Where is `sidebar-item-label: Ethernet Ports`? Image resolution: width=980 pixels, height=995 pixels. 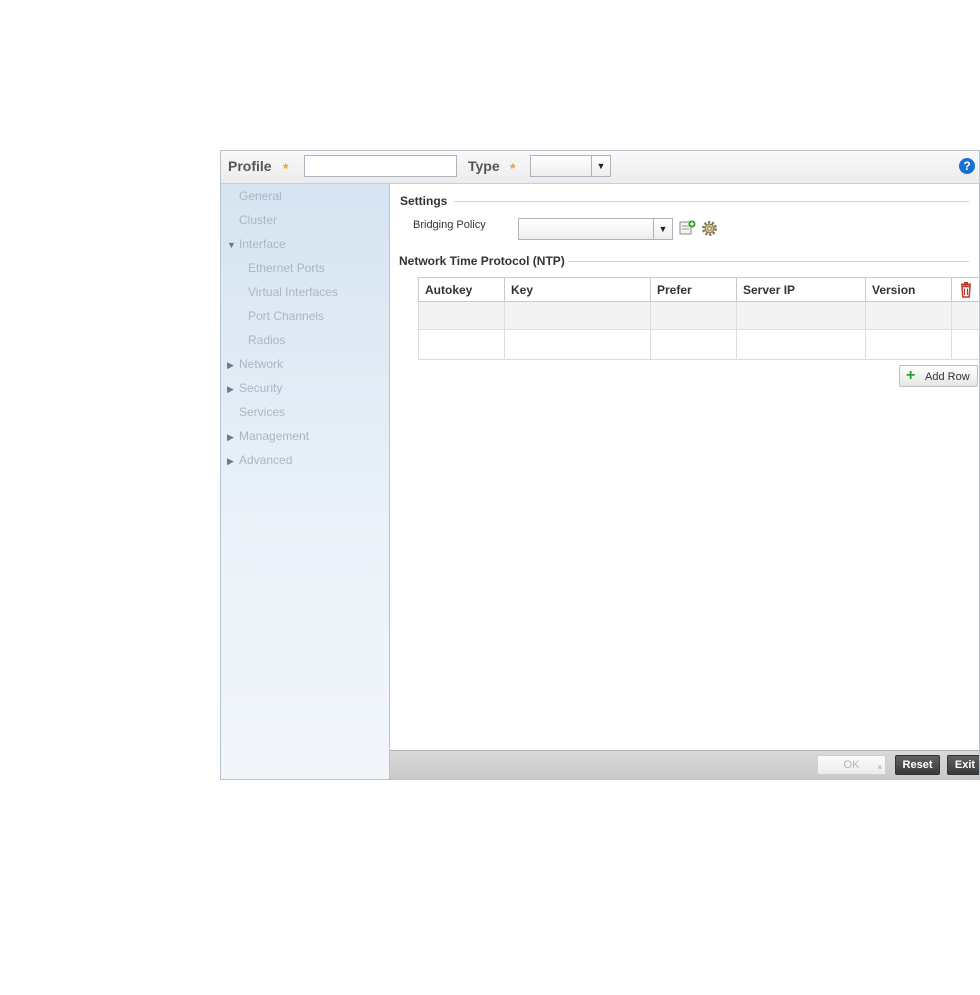
sidebar-item-label: Ethernet Ports is located at coordinates (286, 268).